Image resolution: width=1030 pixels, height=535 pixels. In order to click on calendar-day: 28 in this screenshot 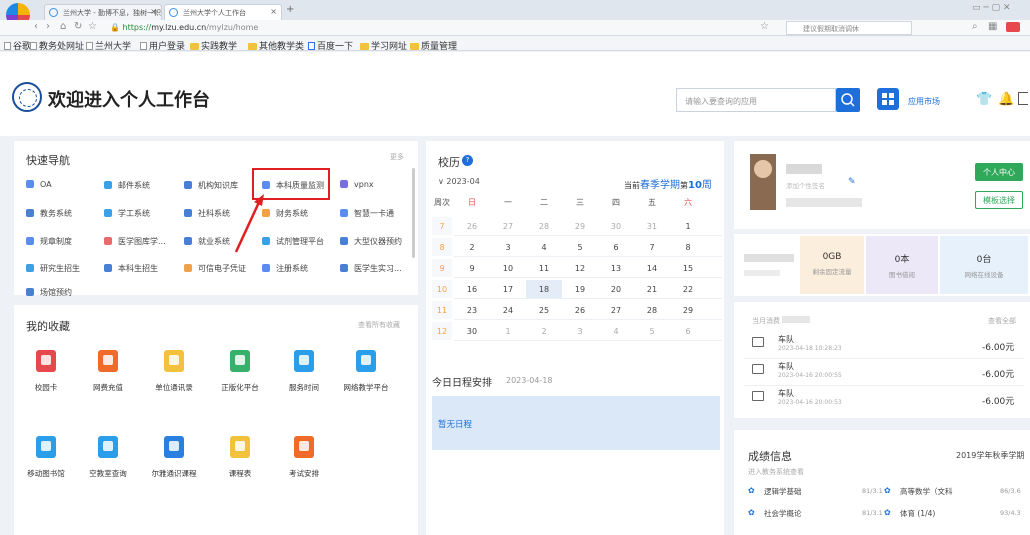, I will do `click(652, 310)`.